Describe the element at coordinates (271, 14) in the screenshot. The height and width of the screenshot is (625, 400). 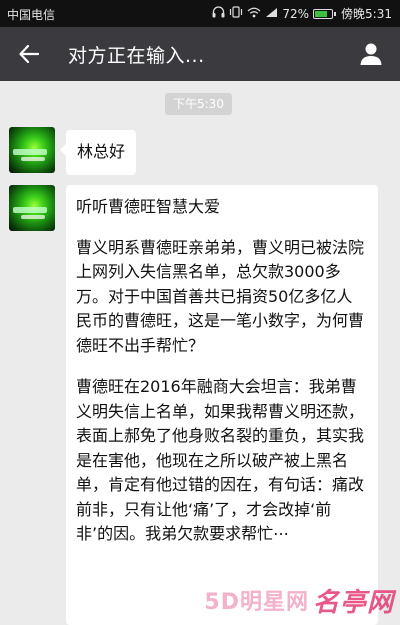
I see `signal-icon` at that location.